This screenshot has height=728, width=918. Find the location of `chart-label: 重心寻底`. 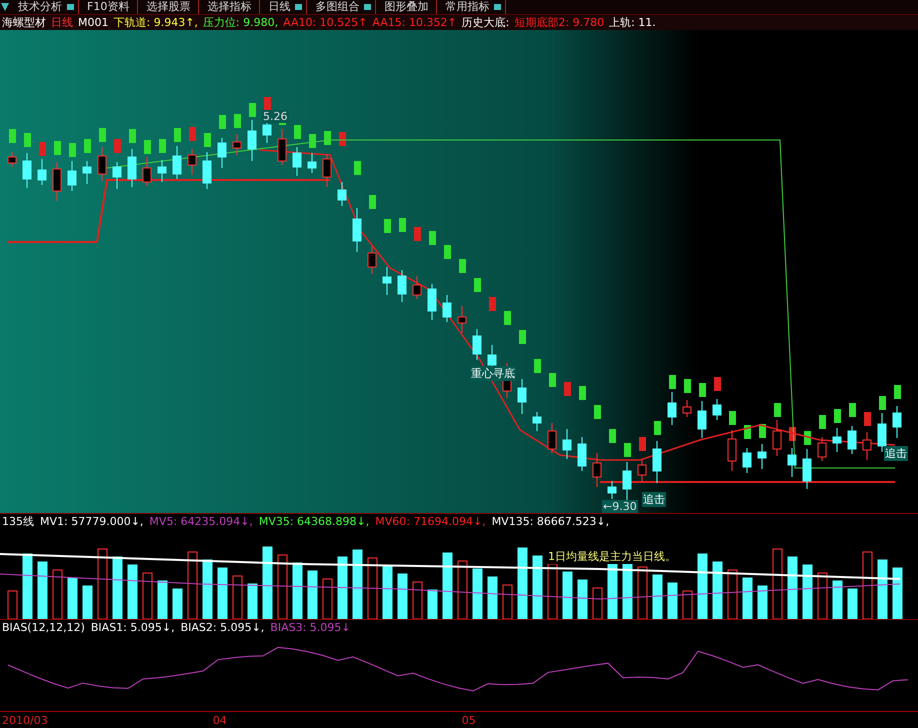

chart-label: 重心寻底 is located at coordinates (493, 374).